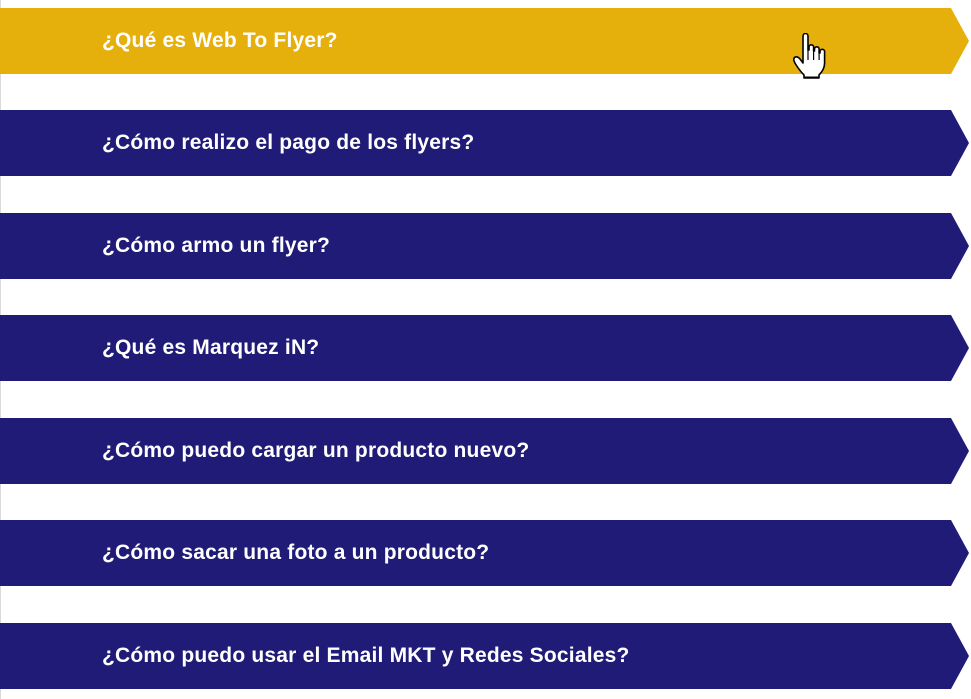 The height and width of the screenshot is (699, 971). I want to click on faq-item-como-sacar-foto: ¿Cómo sacar una foto a un producto?, so click(484, 553).